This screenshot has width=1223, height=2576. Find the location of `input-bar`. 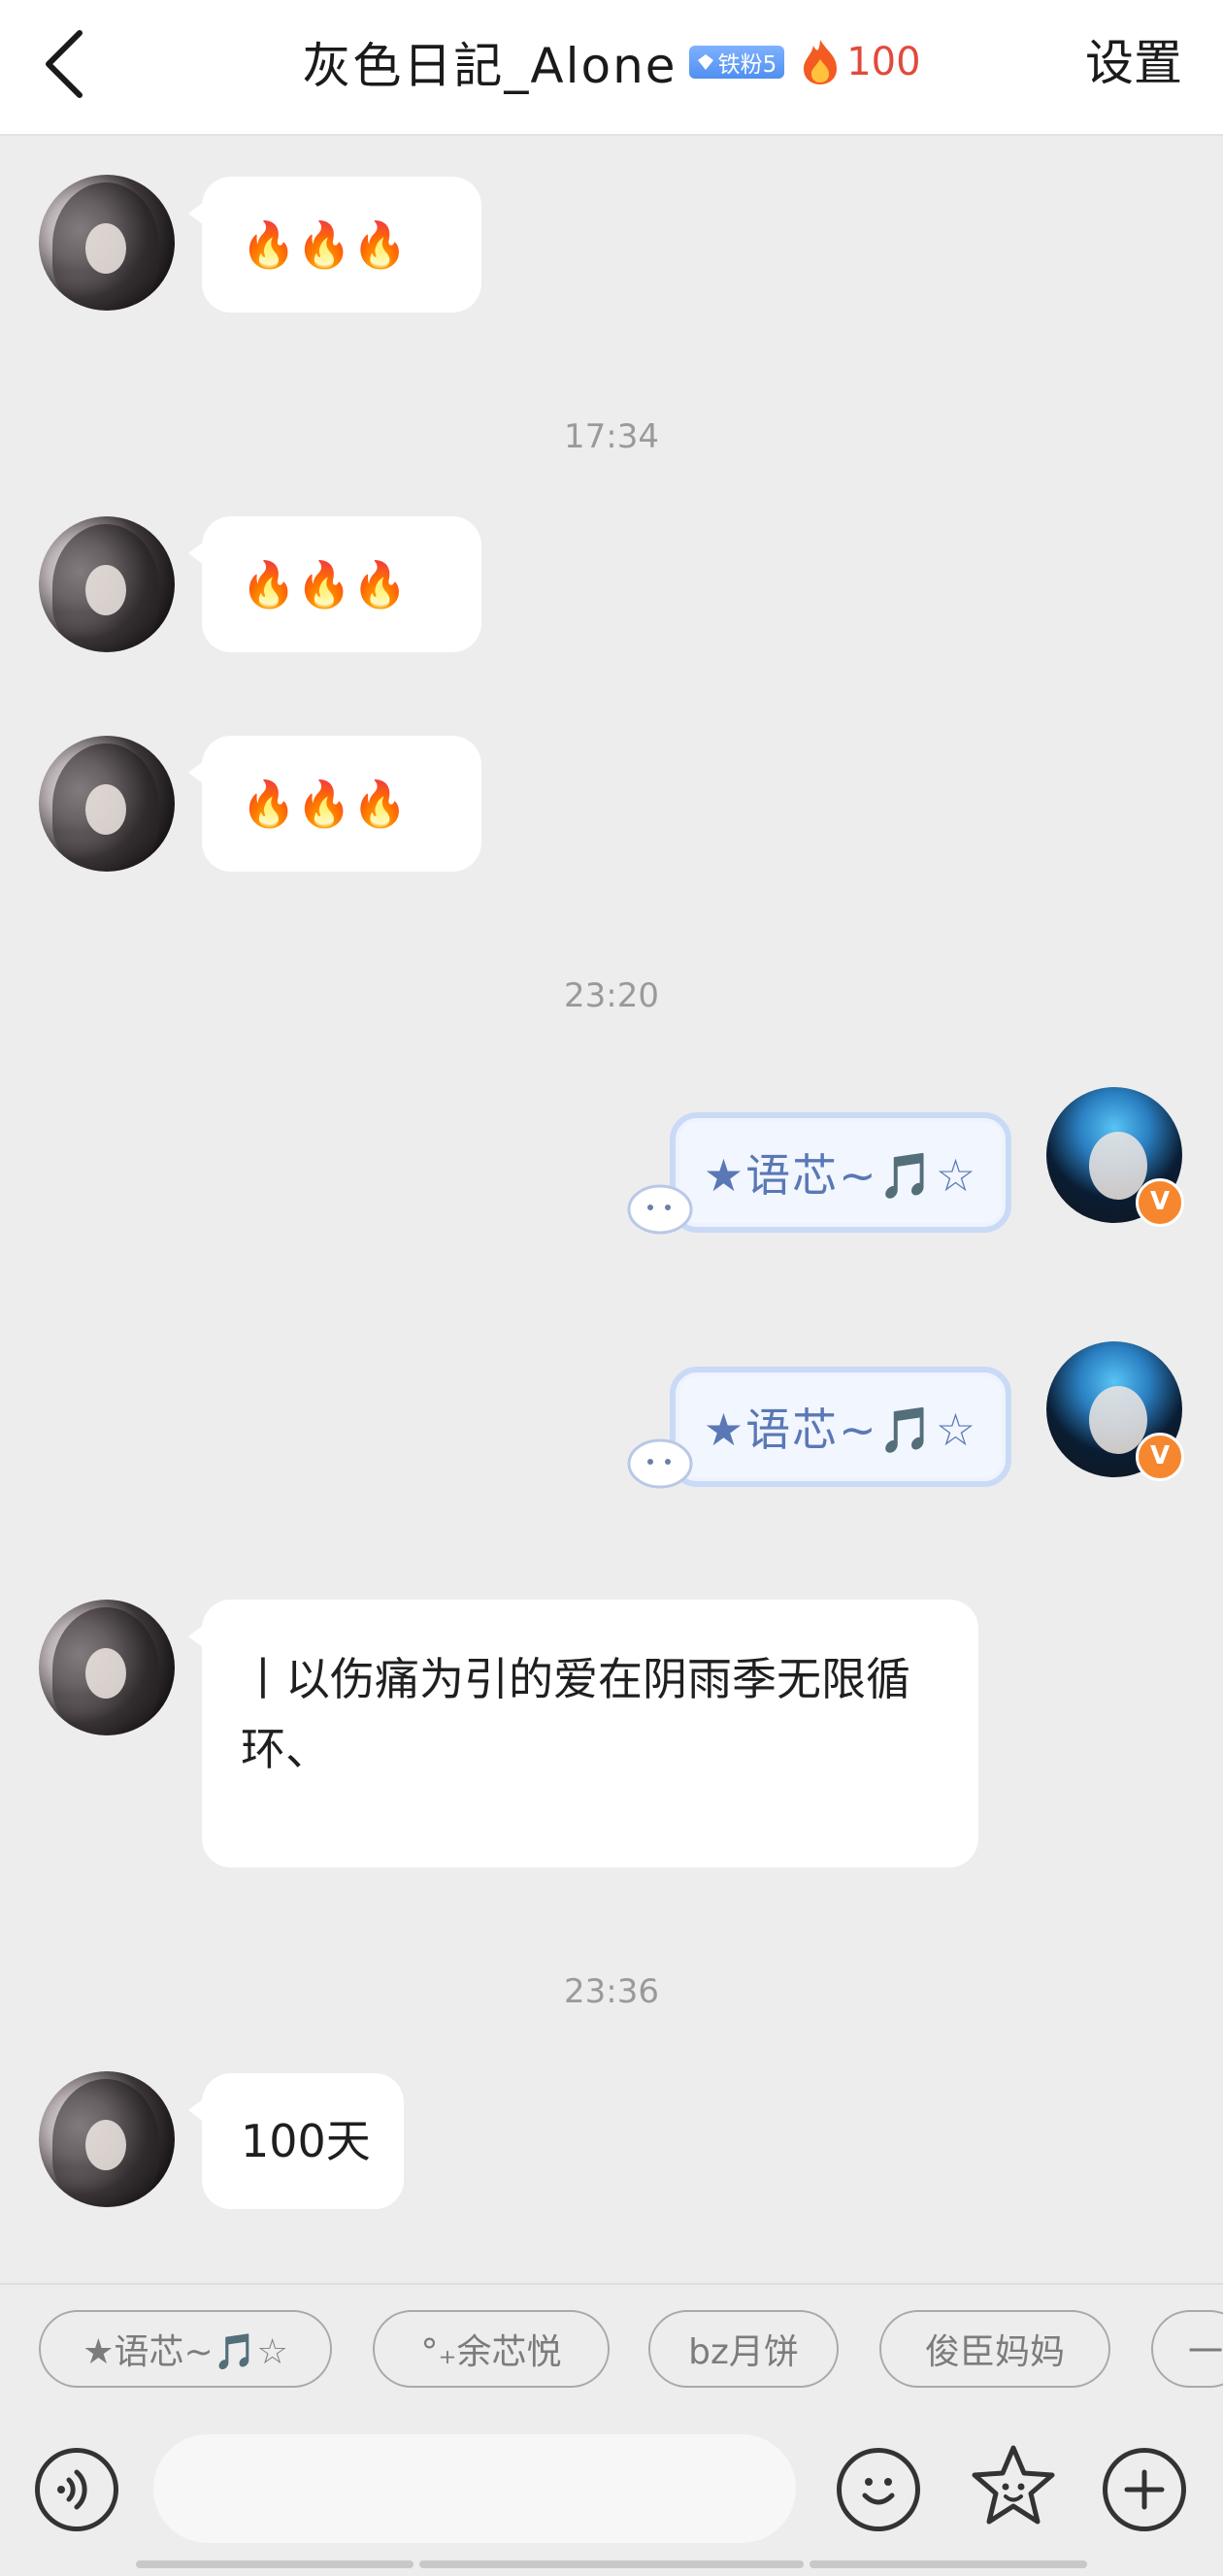

input-bar is located at coordinates (611, 2493).